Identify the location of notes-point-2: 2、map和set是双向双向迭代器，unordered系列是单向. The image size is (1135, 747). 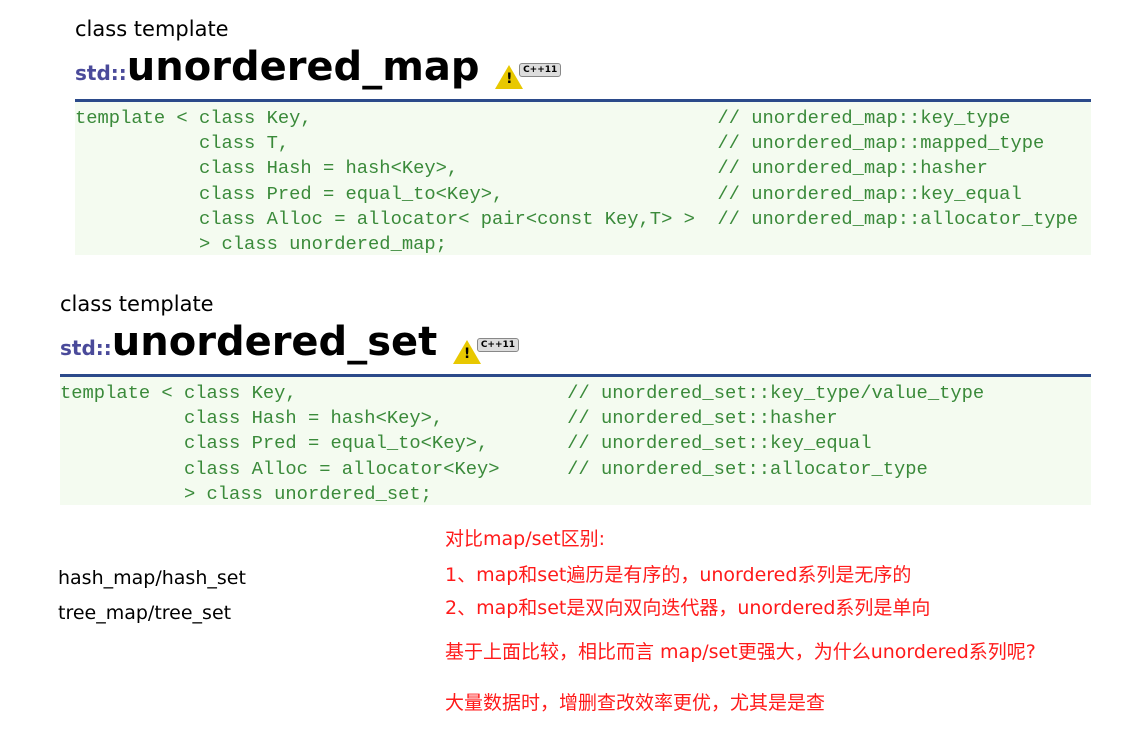
(688, 608).